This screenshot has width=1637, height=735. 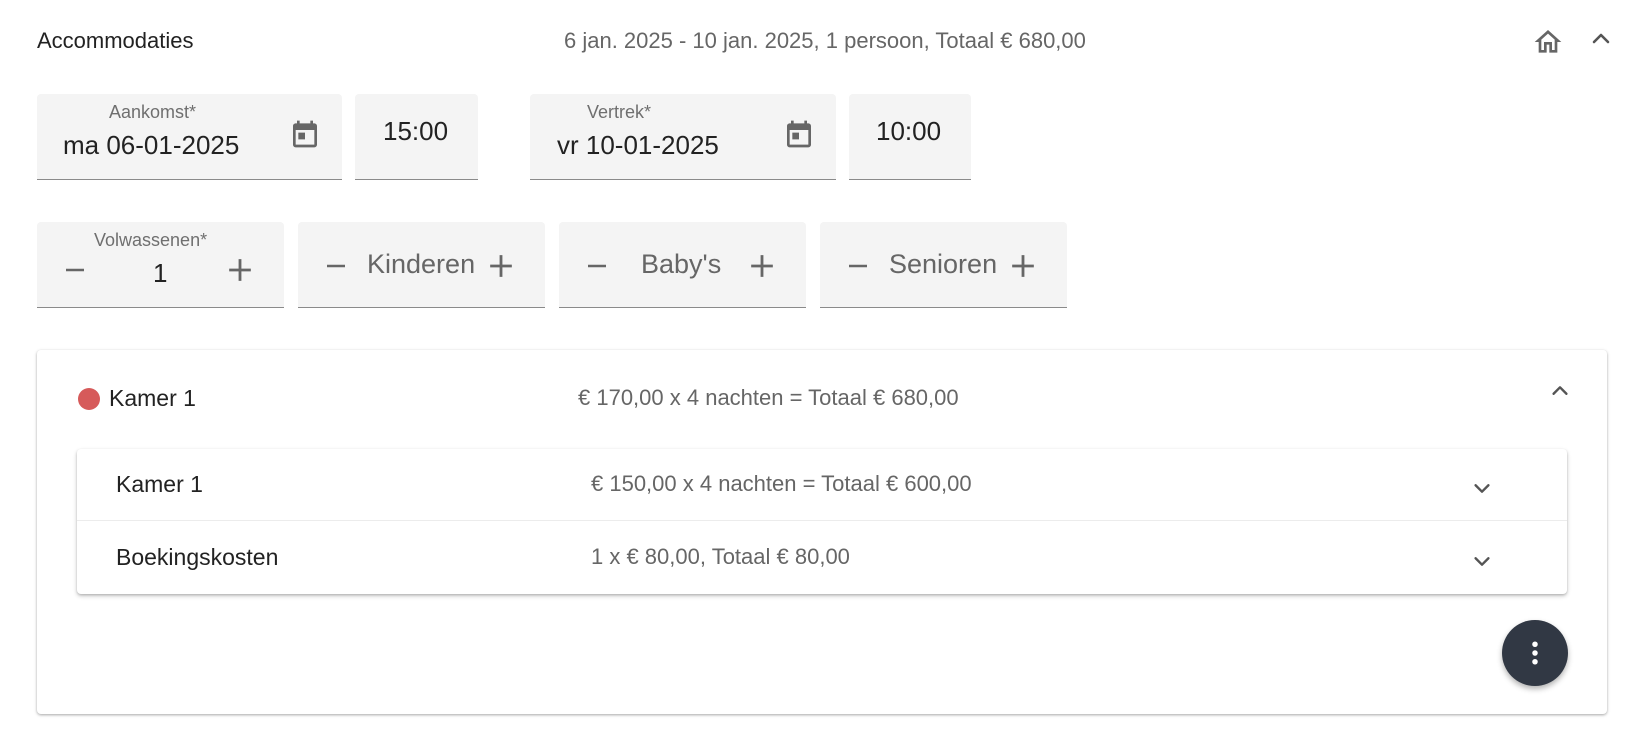 I want to click on children-placeholder: Kinderen, so click(x=421, y=264).